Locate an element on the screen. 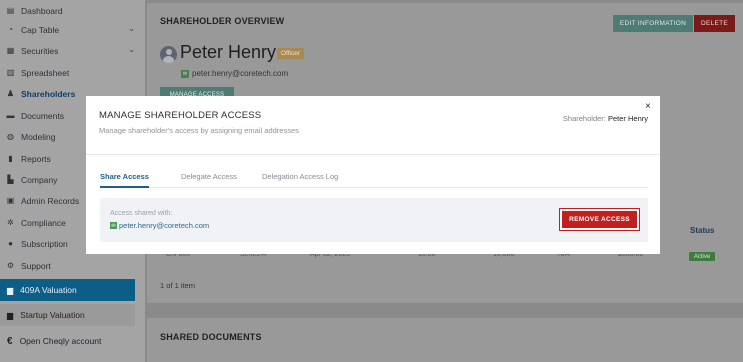 The image size is (743, 362). sidebar-item-label: 409A Valuation is located at coordinates (48, 290).